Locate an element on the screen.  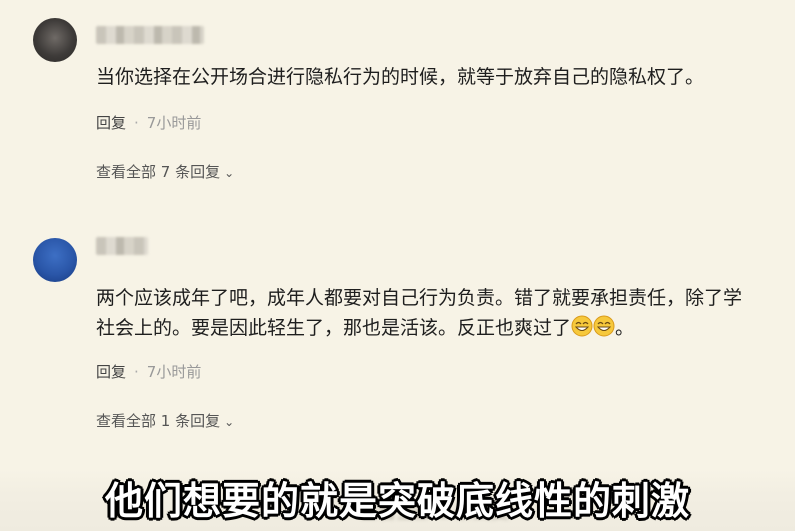
view-all-replies-button: 查看全部 1 条回复 ⌄ is located at coordinates (165, 420).